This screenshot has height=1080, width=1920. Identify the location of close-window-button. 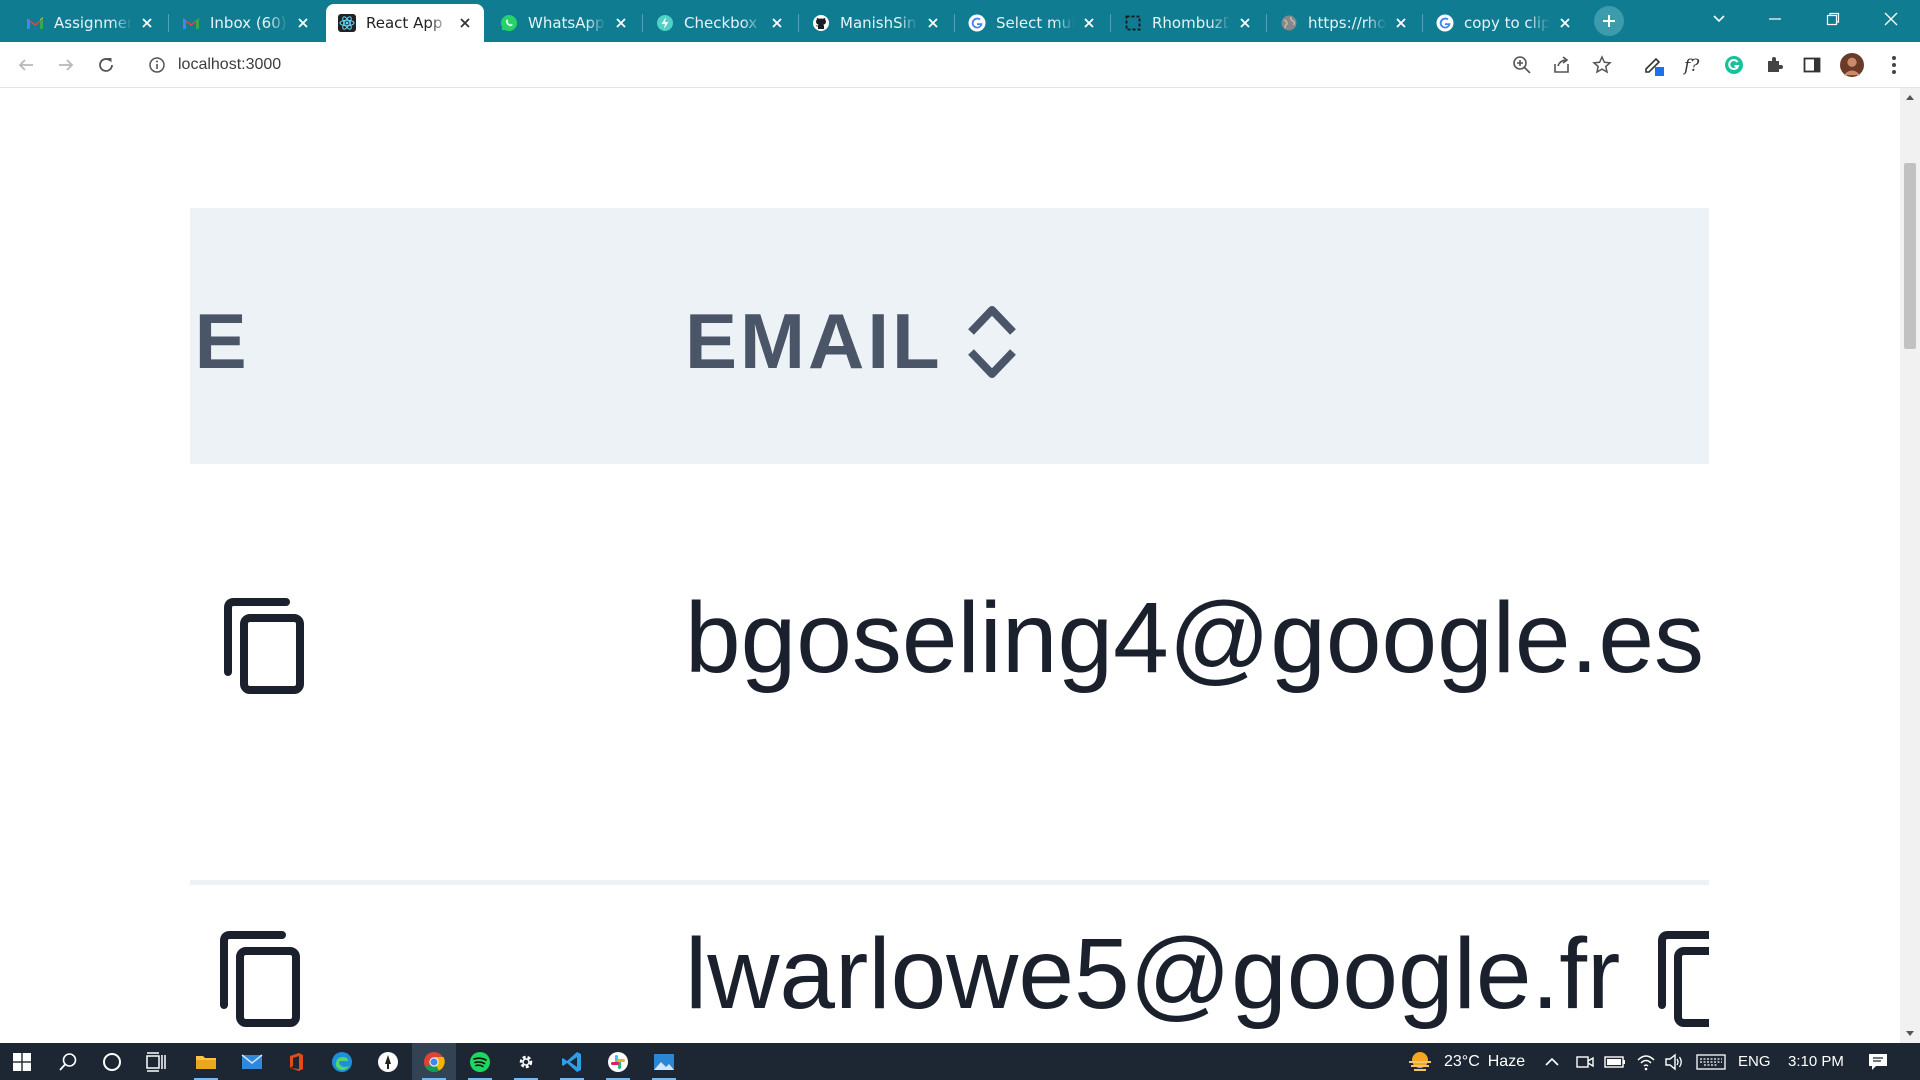
(1891, 19).